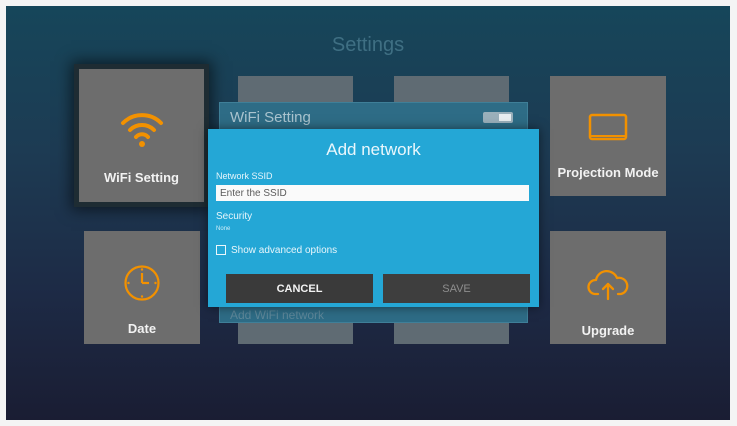 The width and height of the screenshot is (737, 426). I want to click on ssid-label: Network SSID, so click(244, 176).